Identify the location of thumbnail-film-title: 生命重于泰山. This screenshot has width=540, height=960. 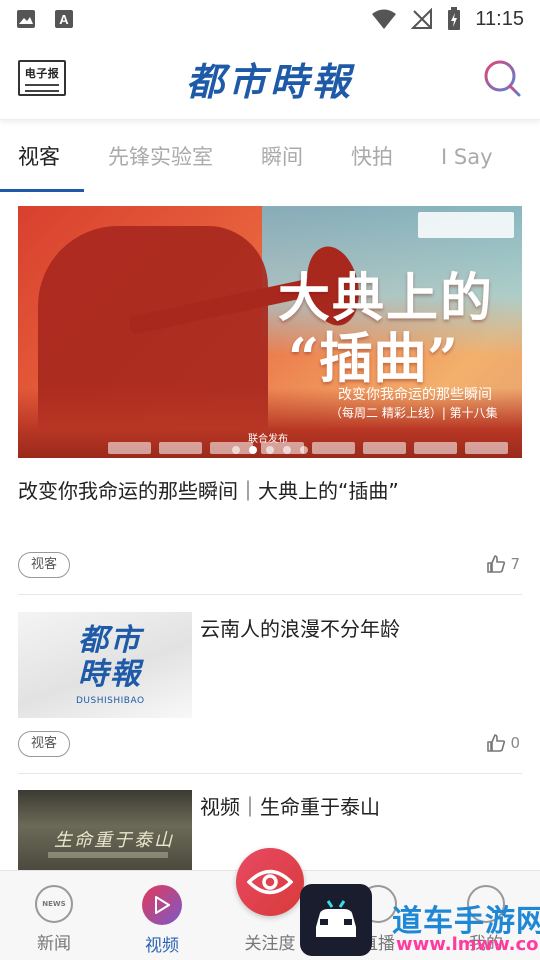
(114, 840).